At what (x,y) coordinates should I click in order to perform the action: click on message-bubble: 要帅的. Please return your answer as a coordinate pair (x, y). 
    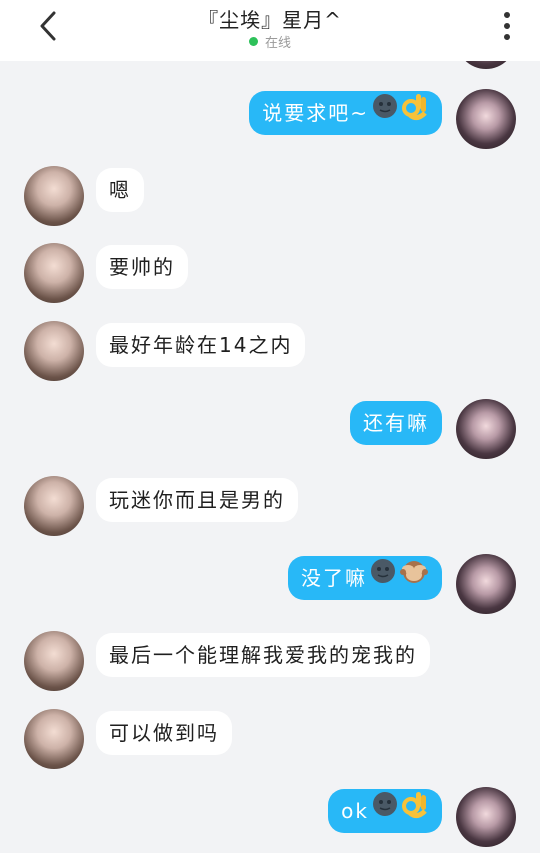
    Looking at the image, I should click on (142, 267).